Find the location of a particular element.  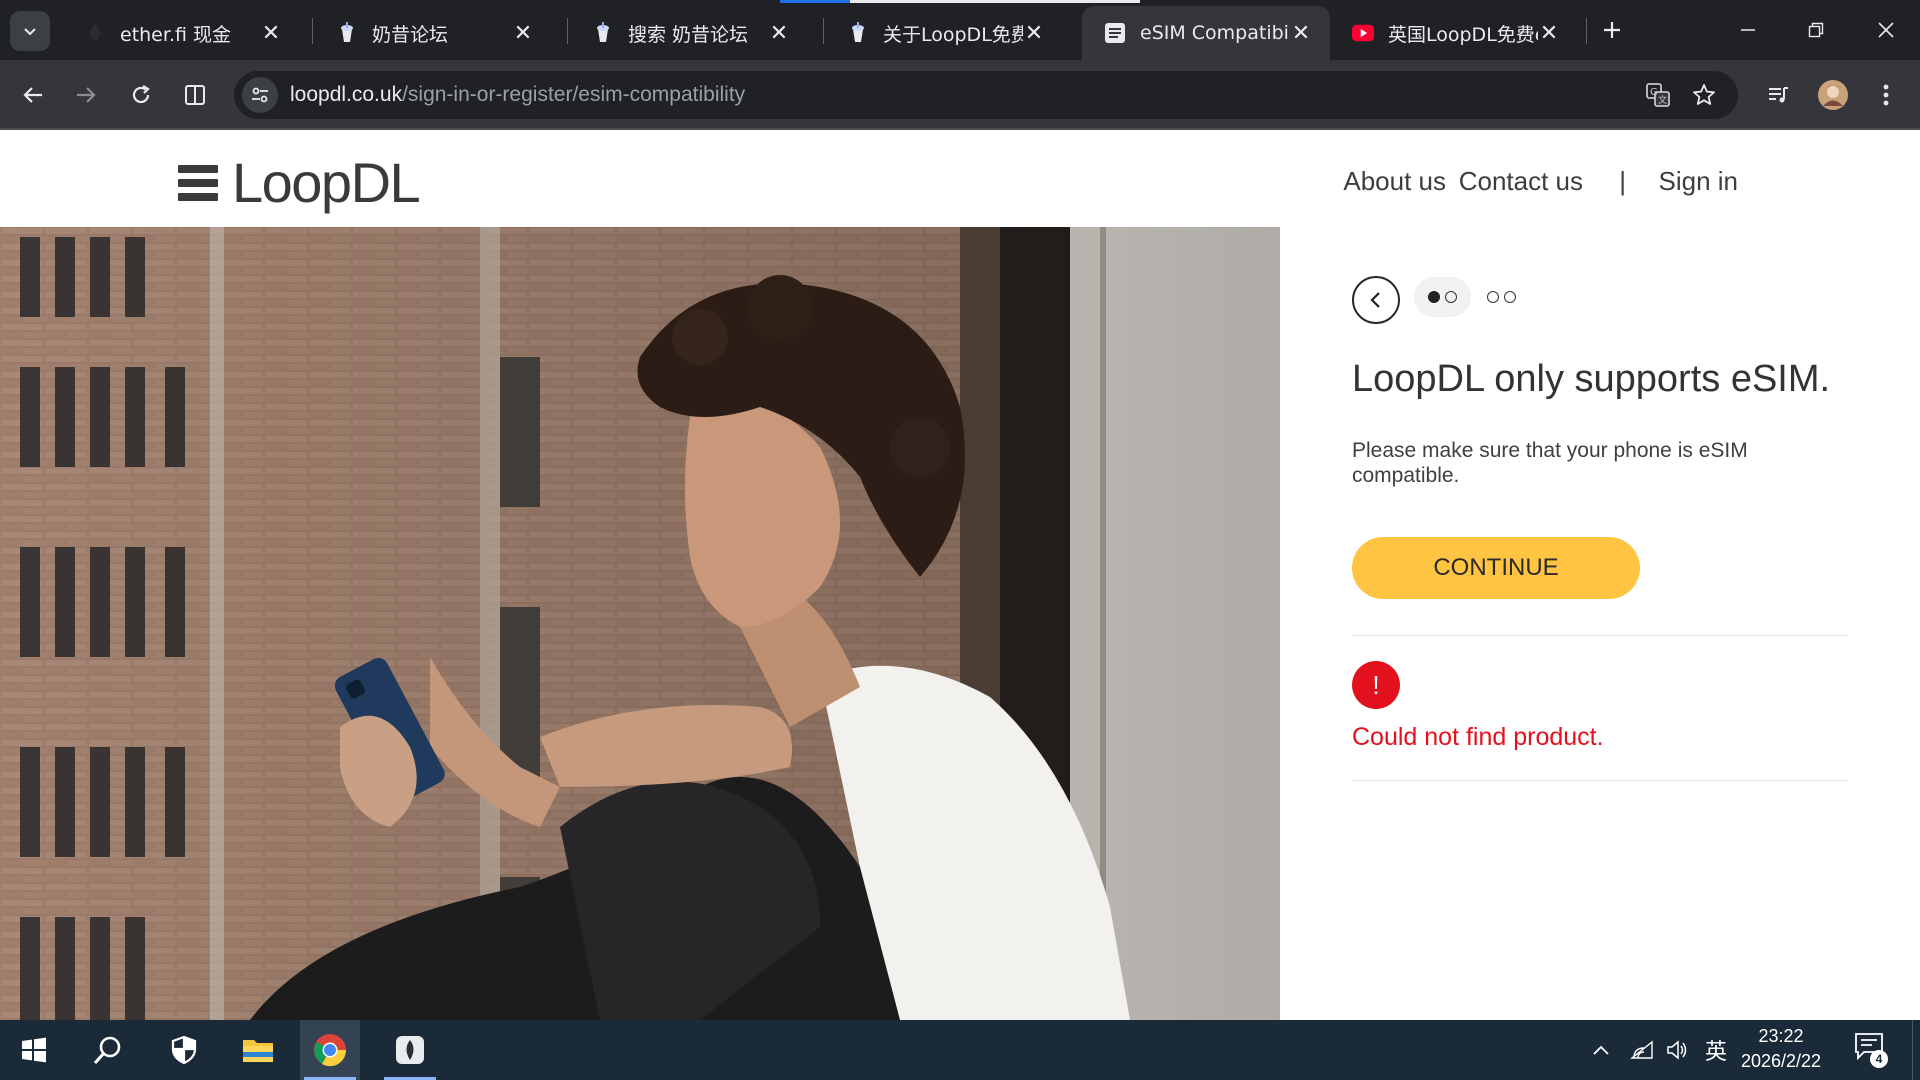

etherfi-icon is located at coordinates (95, 33).